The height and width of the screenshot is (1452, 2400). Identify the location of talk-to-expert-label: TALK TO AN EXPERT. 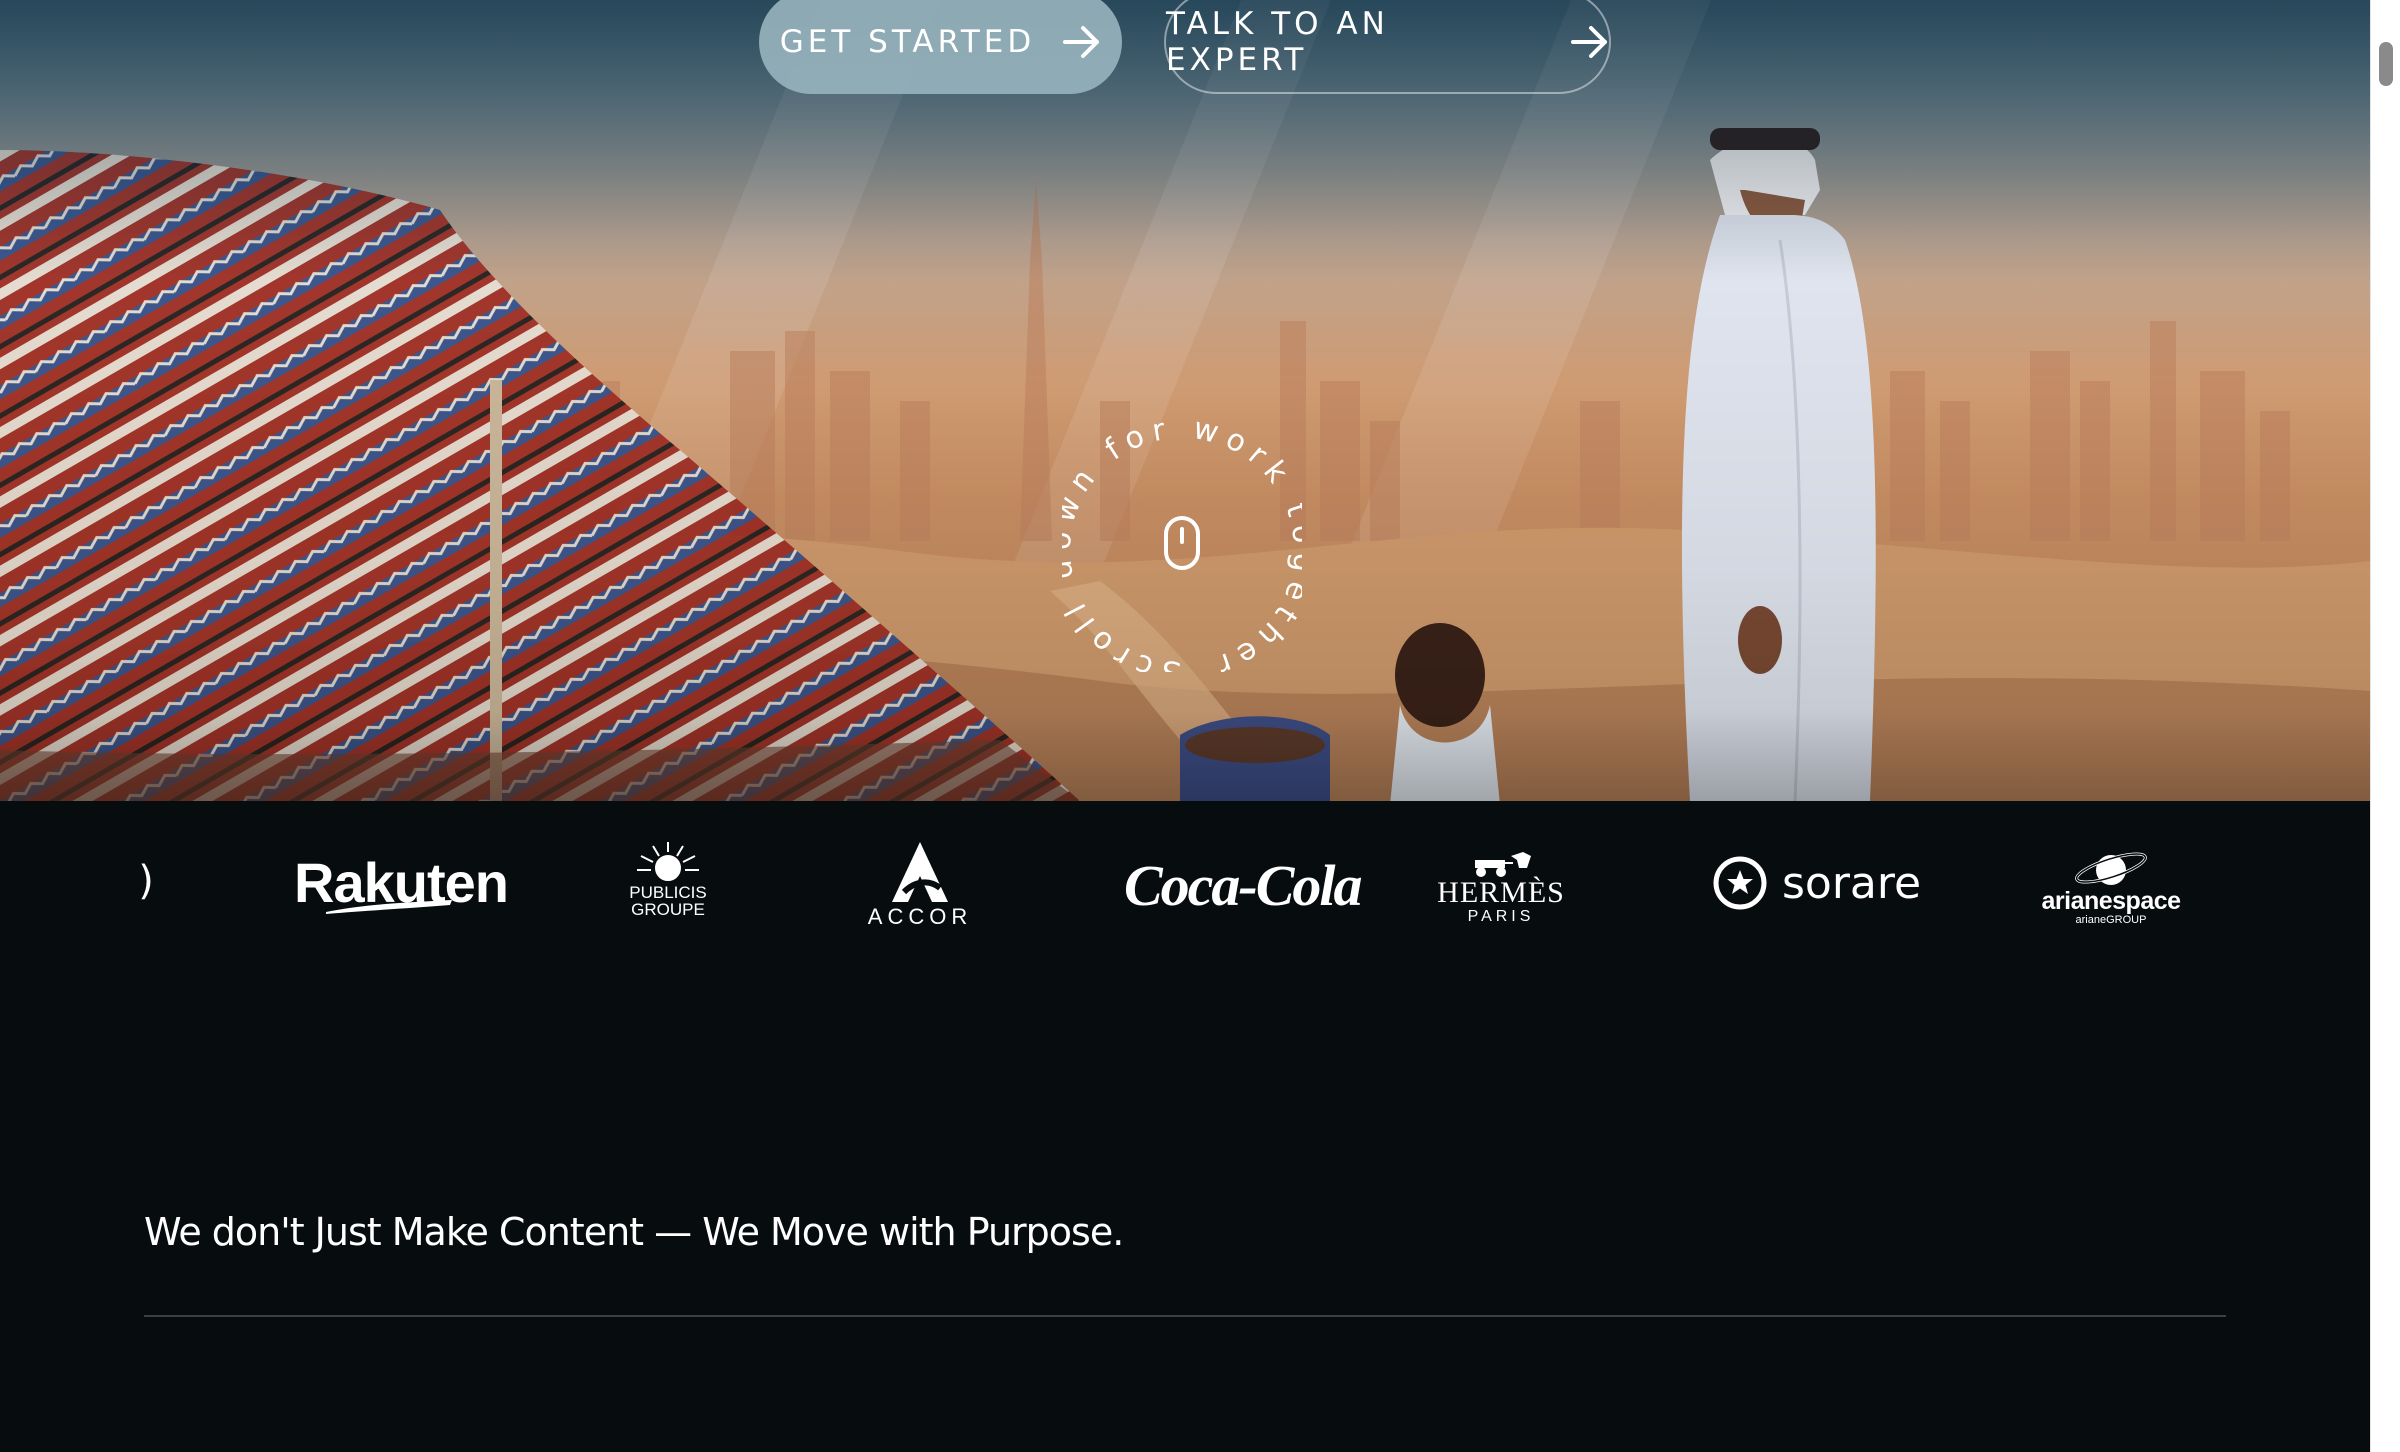
(1277, 42).